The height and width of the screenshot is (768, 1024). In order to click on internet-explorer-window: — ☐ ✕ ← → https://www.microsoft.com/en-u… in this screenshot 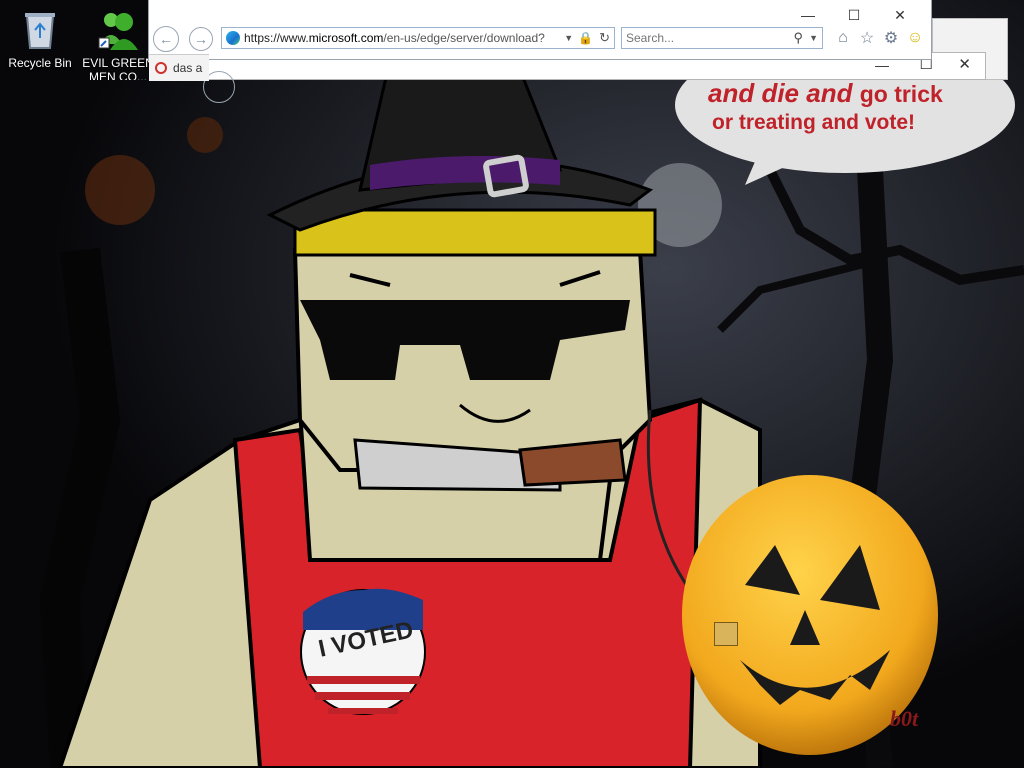, I will do `click(540, 40)`.